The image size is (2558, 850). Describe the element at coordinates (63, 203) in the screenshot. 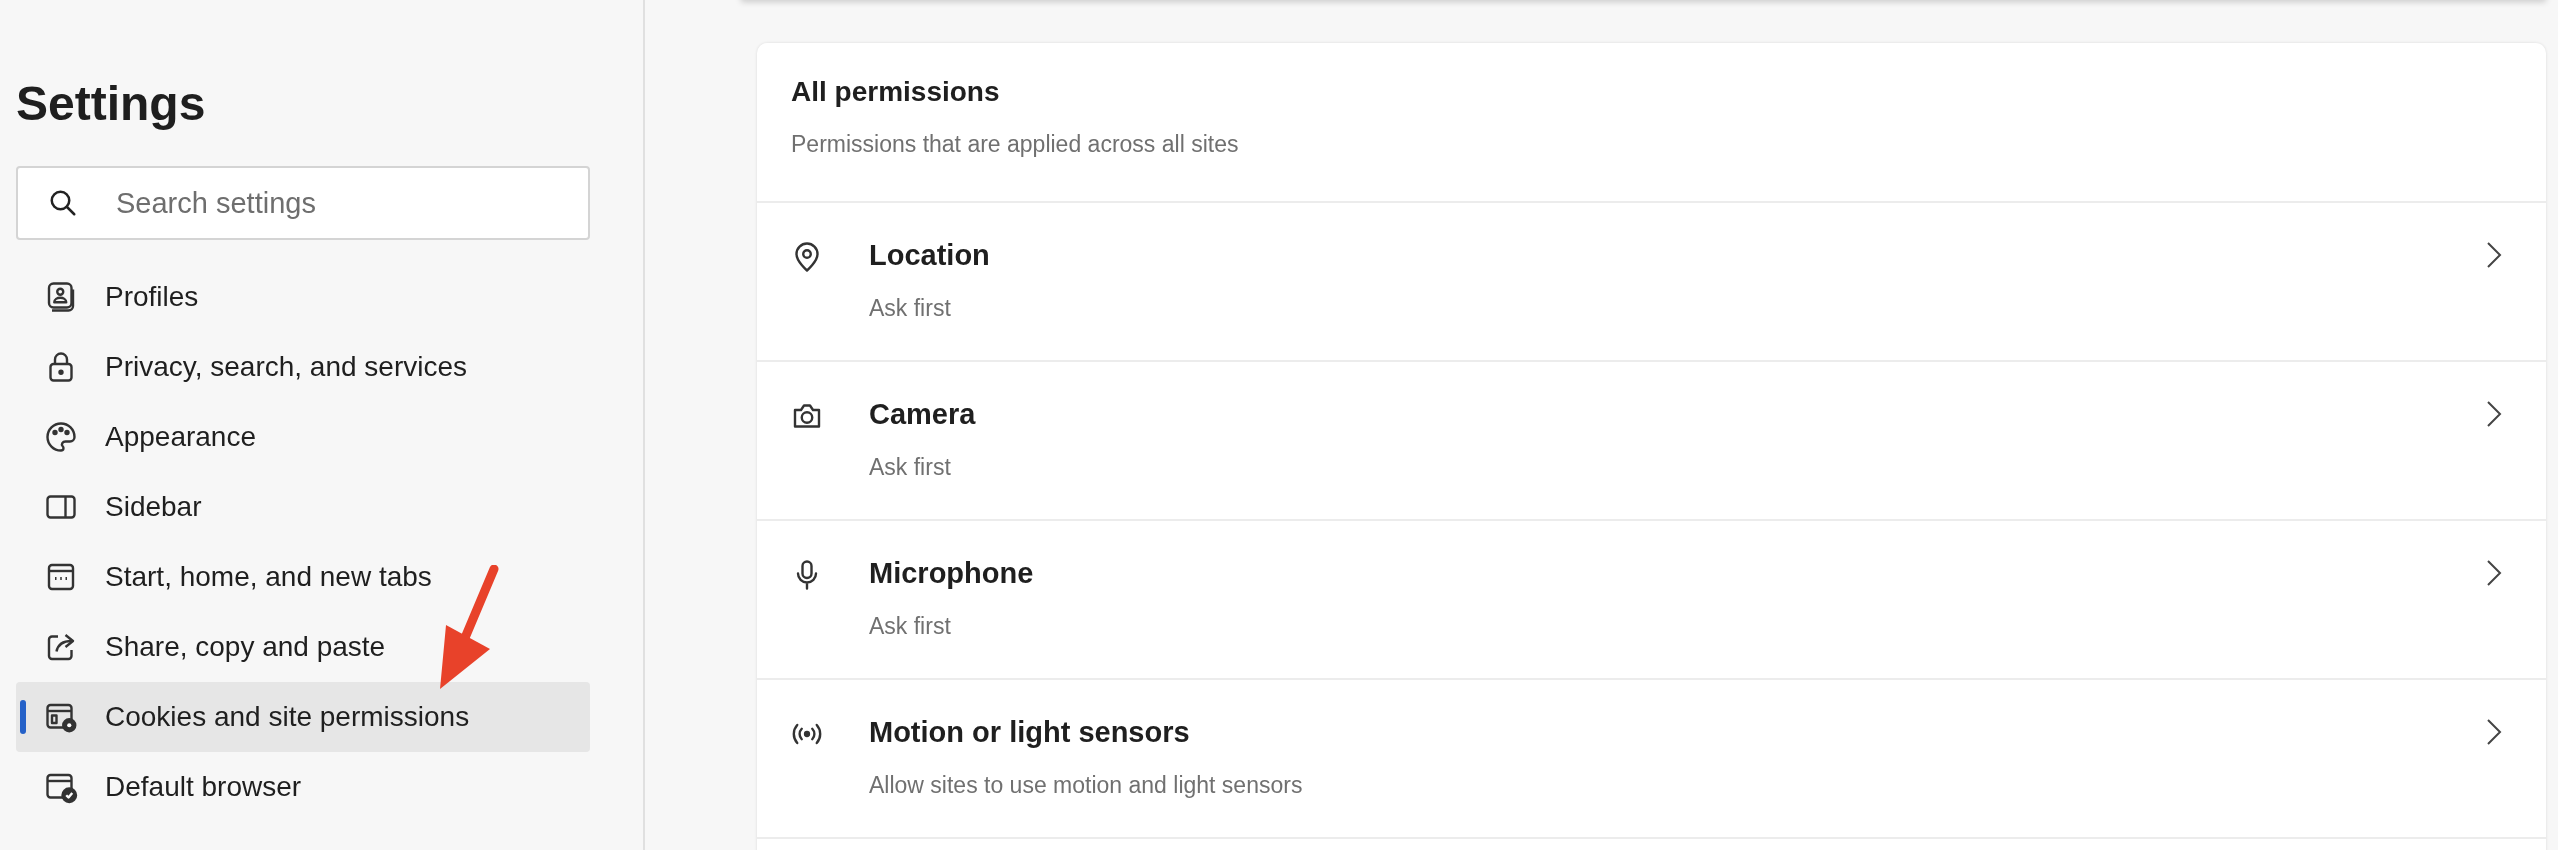

I see `search-icon` at that location.